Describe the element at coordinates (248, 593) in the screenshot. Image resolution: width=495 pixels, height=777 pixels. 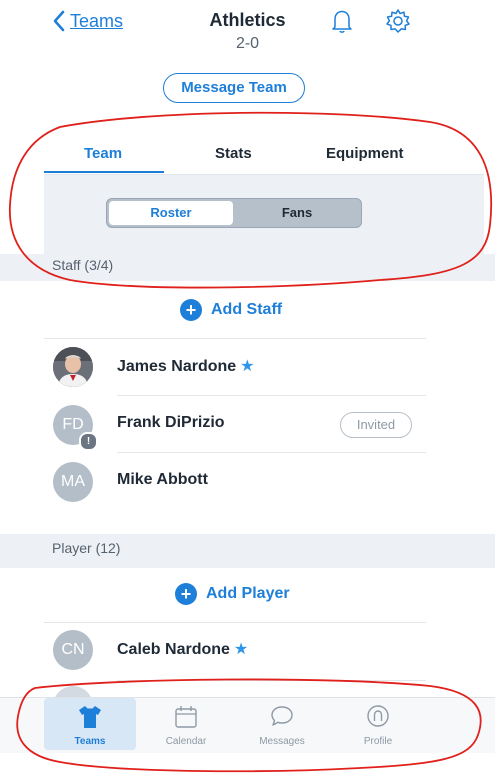
I see `add-player-label: Add Player` at that location.